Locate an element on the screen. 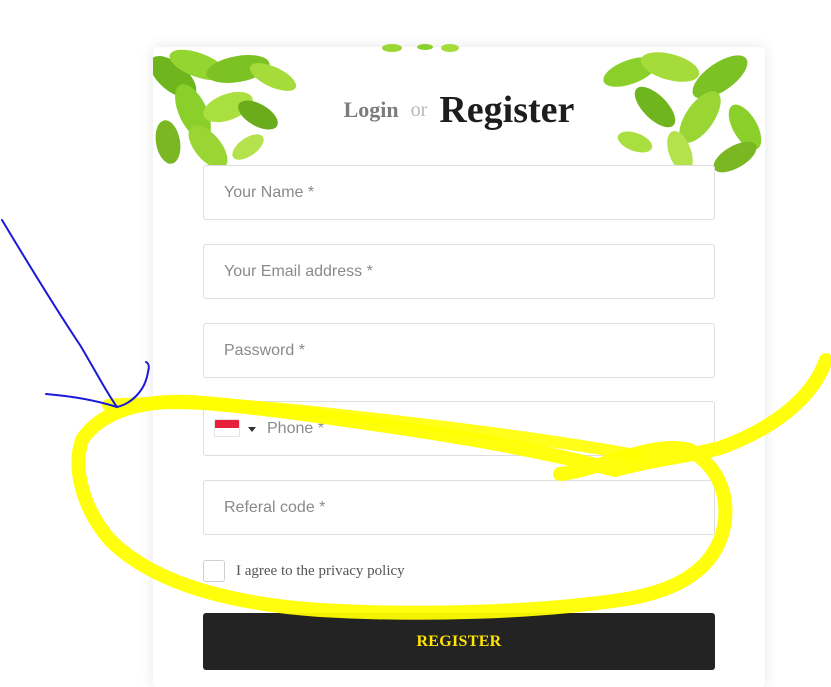 The height and width of the screenshot is (687, 831). email-field is located at coordinates (459, 271).